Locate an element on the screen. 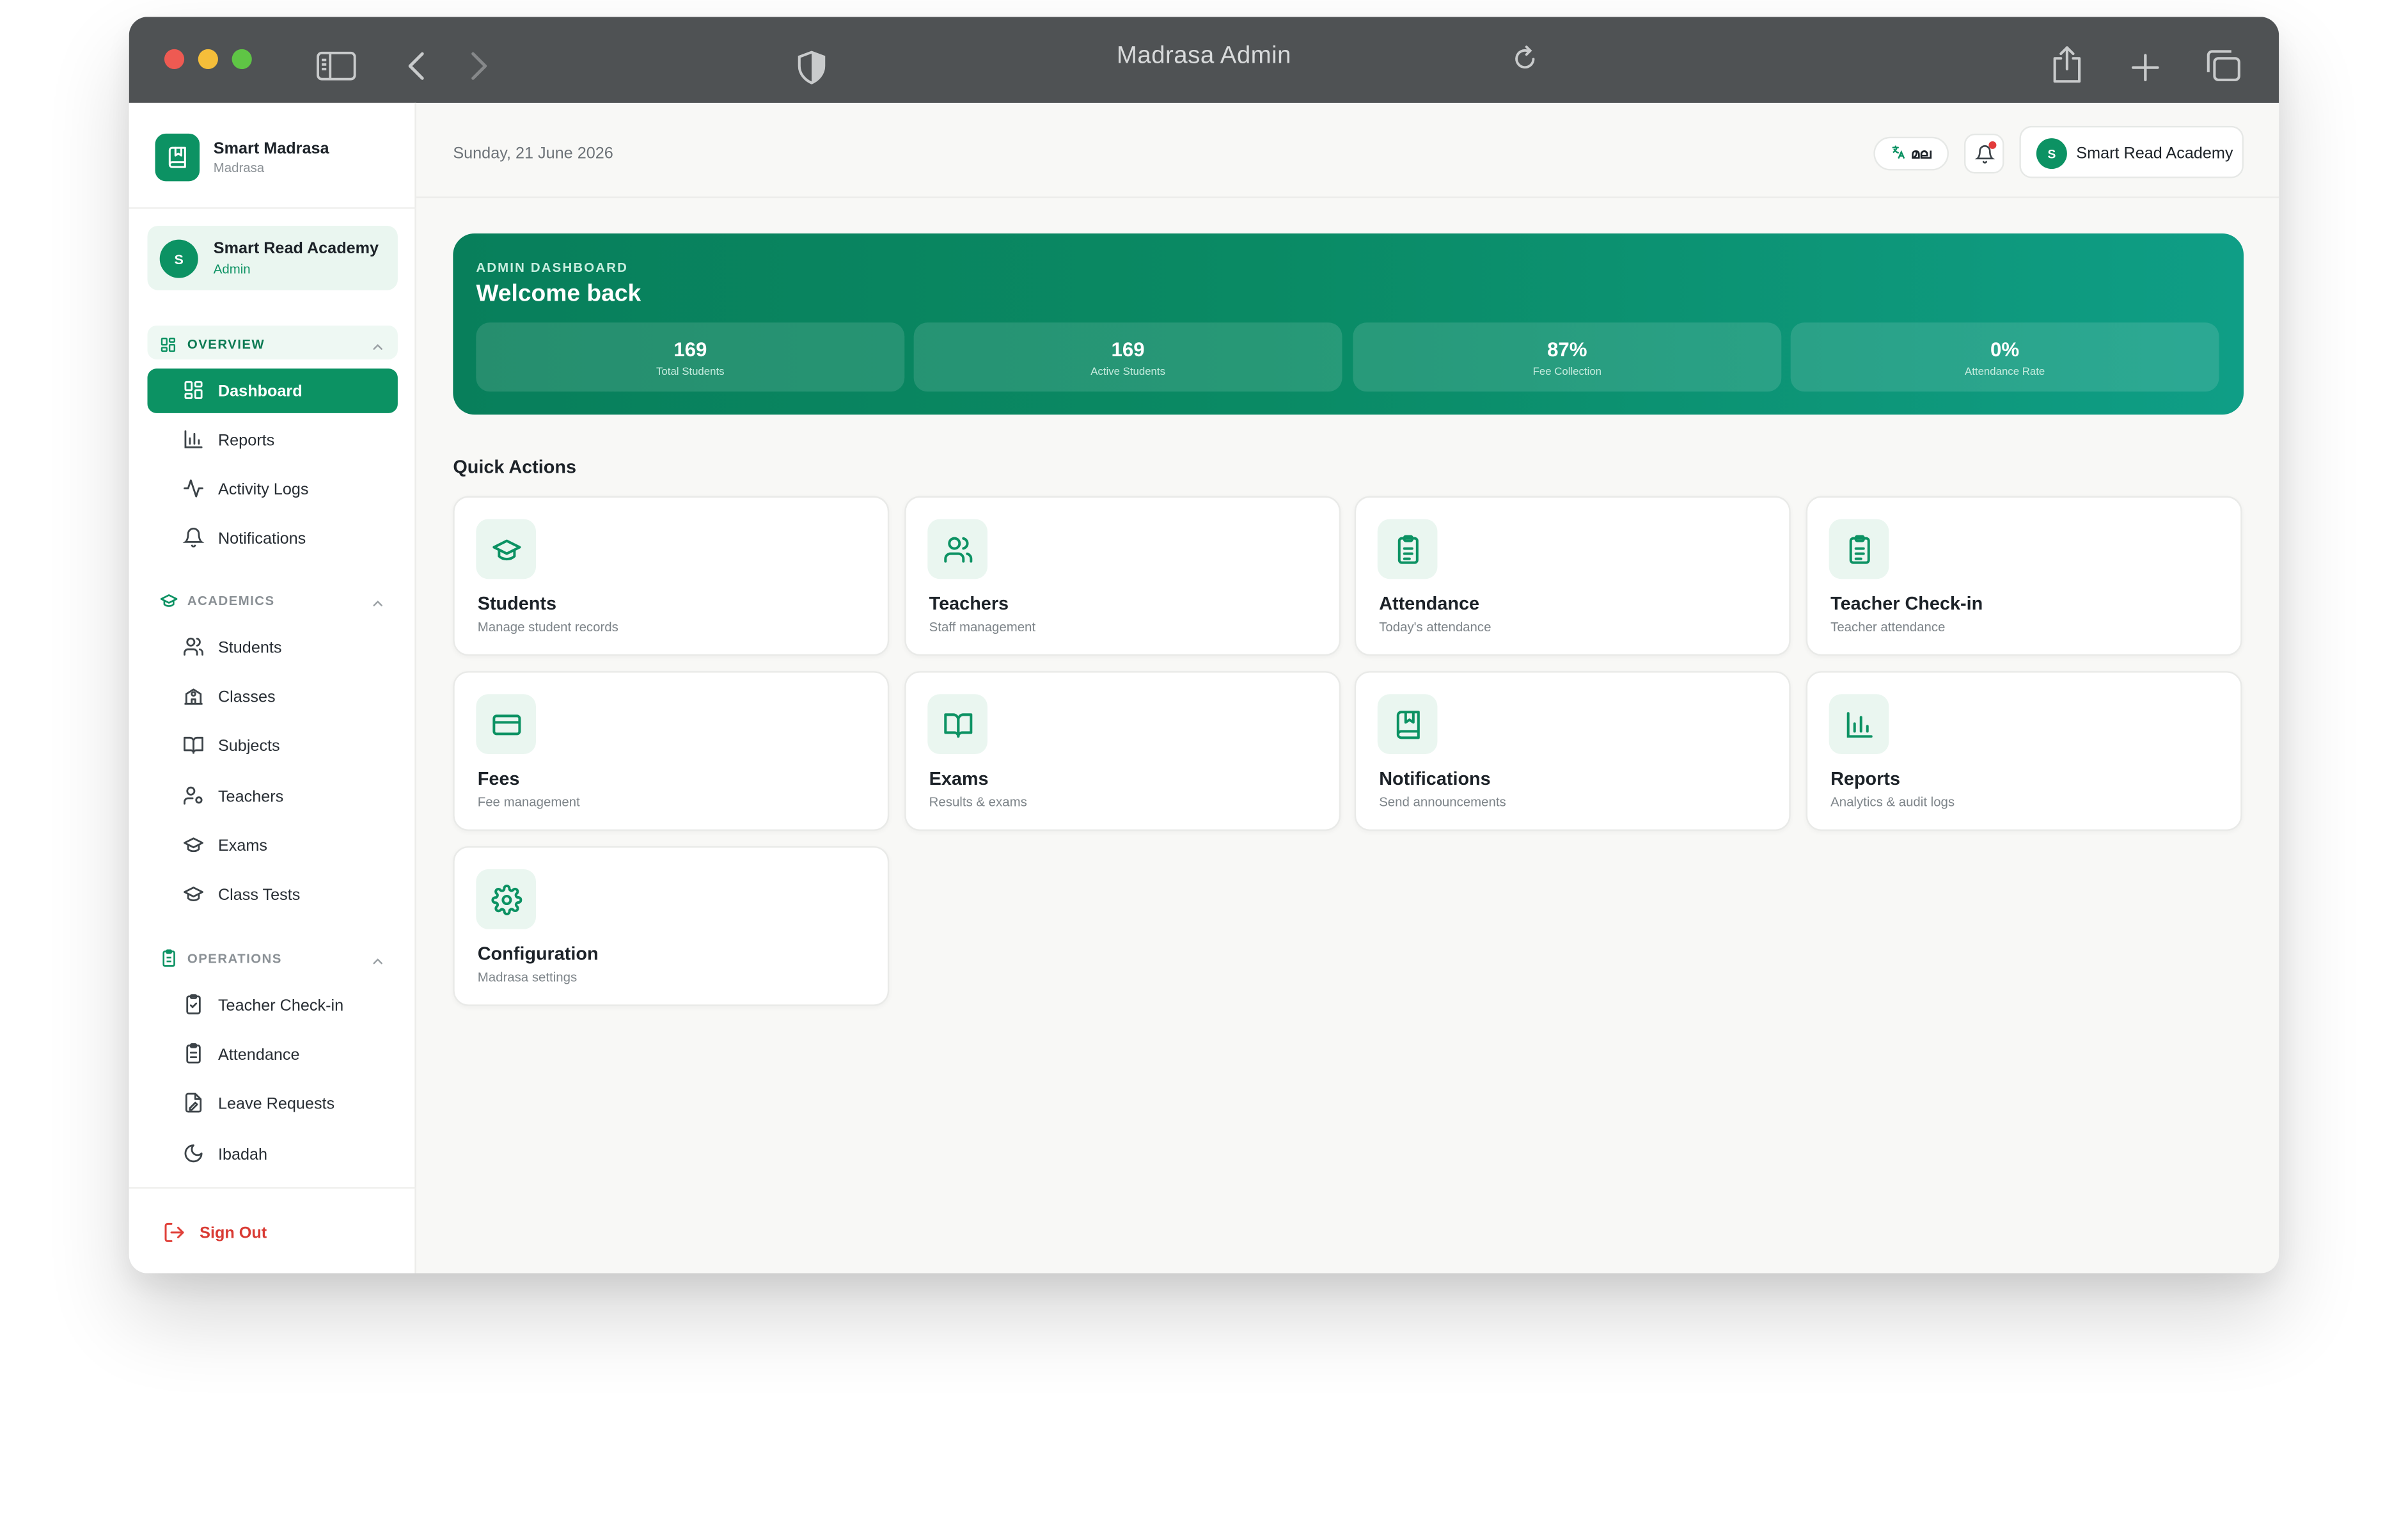 Image resolution: width=2408 pixels, height=1514 pixels. card-subtitle: Analytics & audit logs is located at coordinates (1892, 802).